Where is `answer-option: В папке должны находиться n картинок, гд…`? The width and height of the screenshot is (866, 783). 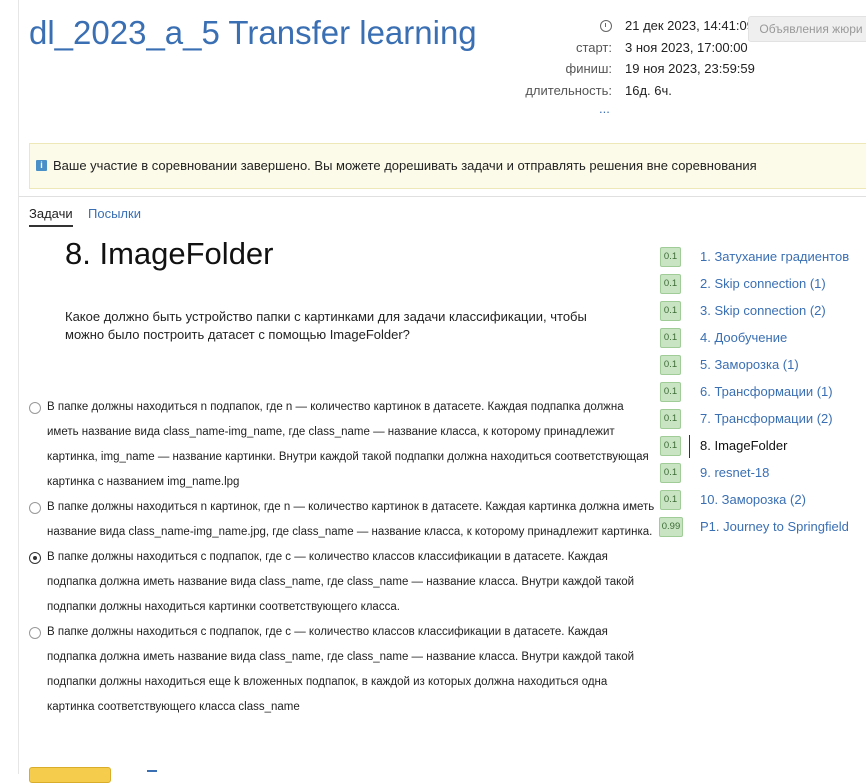 answer-option: В папке должны находиться n картинок, гд… is located at coordinates (342, 520).